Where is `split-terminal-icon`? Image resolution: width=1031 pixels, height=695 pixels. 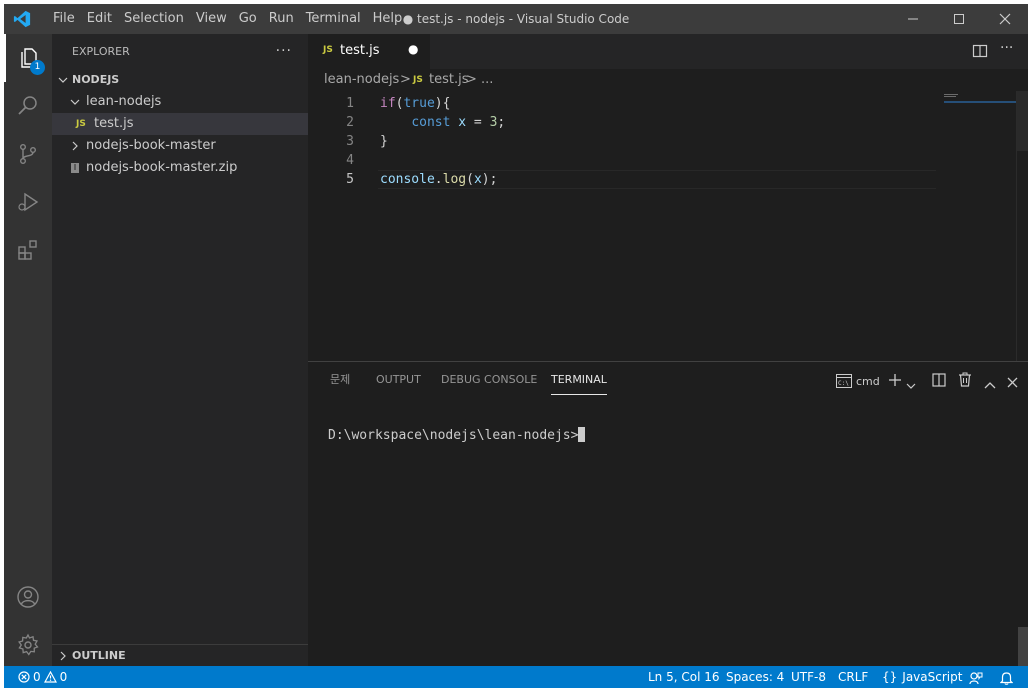
split-terminal-icon is located at coordinates (939, 380).